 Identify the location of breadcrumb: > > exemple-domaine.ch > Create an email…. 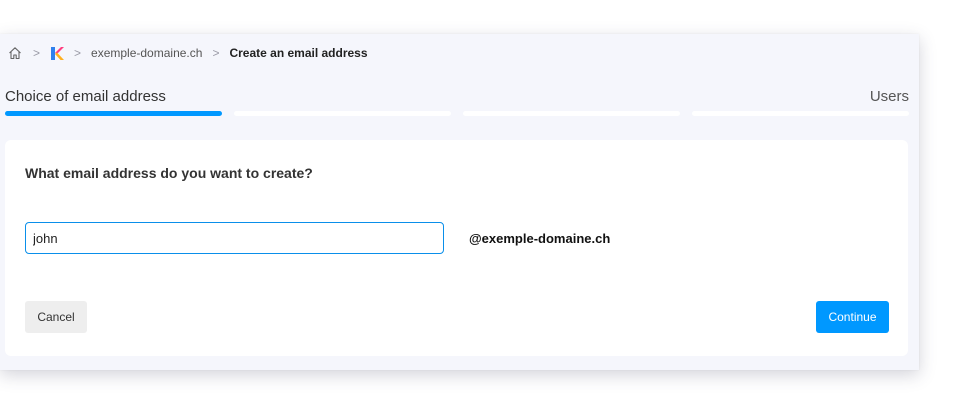
(187, 53).